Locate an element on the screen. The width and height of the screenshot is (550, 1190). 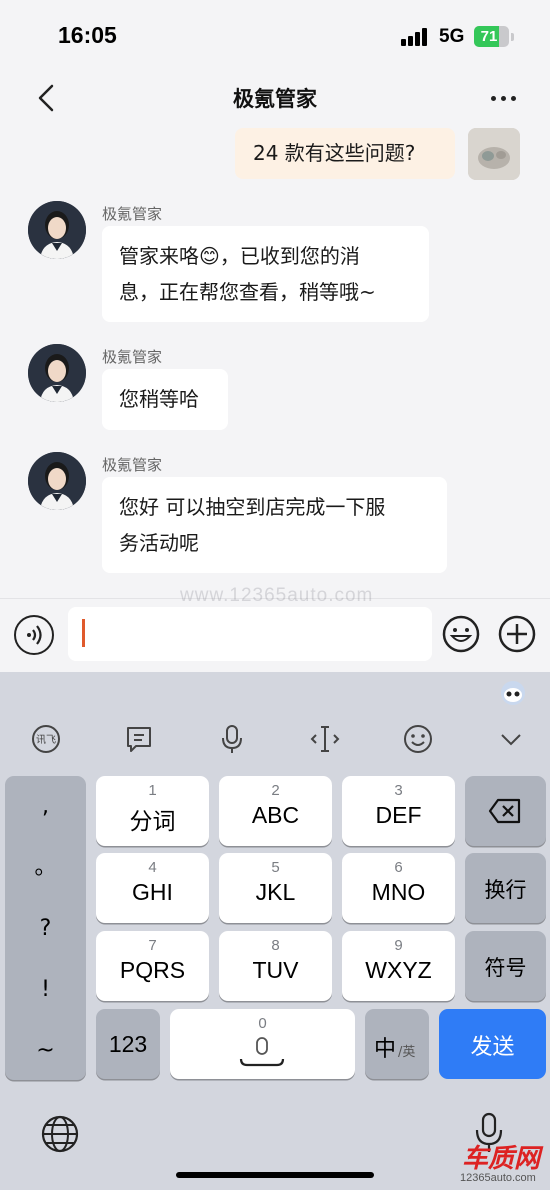
newline-key: 换行 is located at coordinates (505, 888).